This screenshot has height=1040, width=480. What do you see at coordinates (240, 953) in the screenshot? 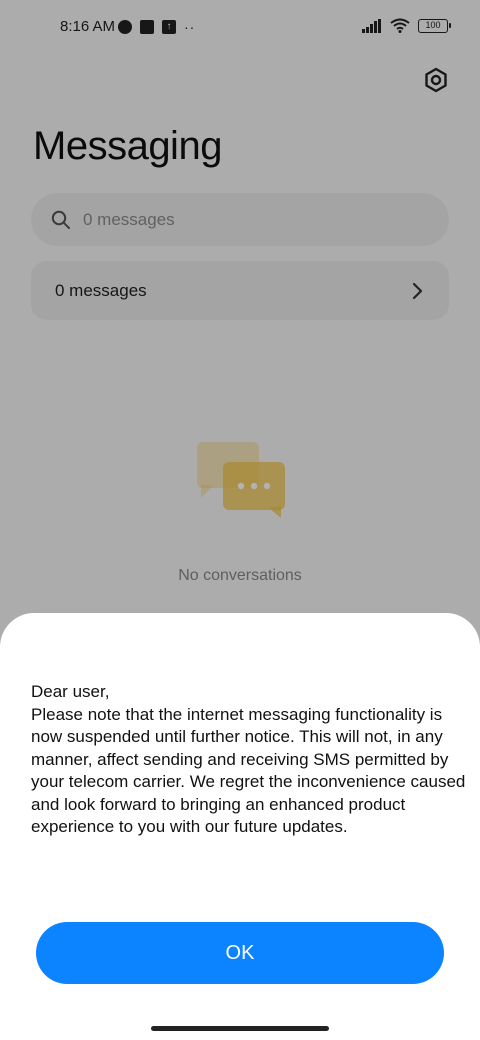
I see `ok-button: OK` at bounding box center [240, 953].